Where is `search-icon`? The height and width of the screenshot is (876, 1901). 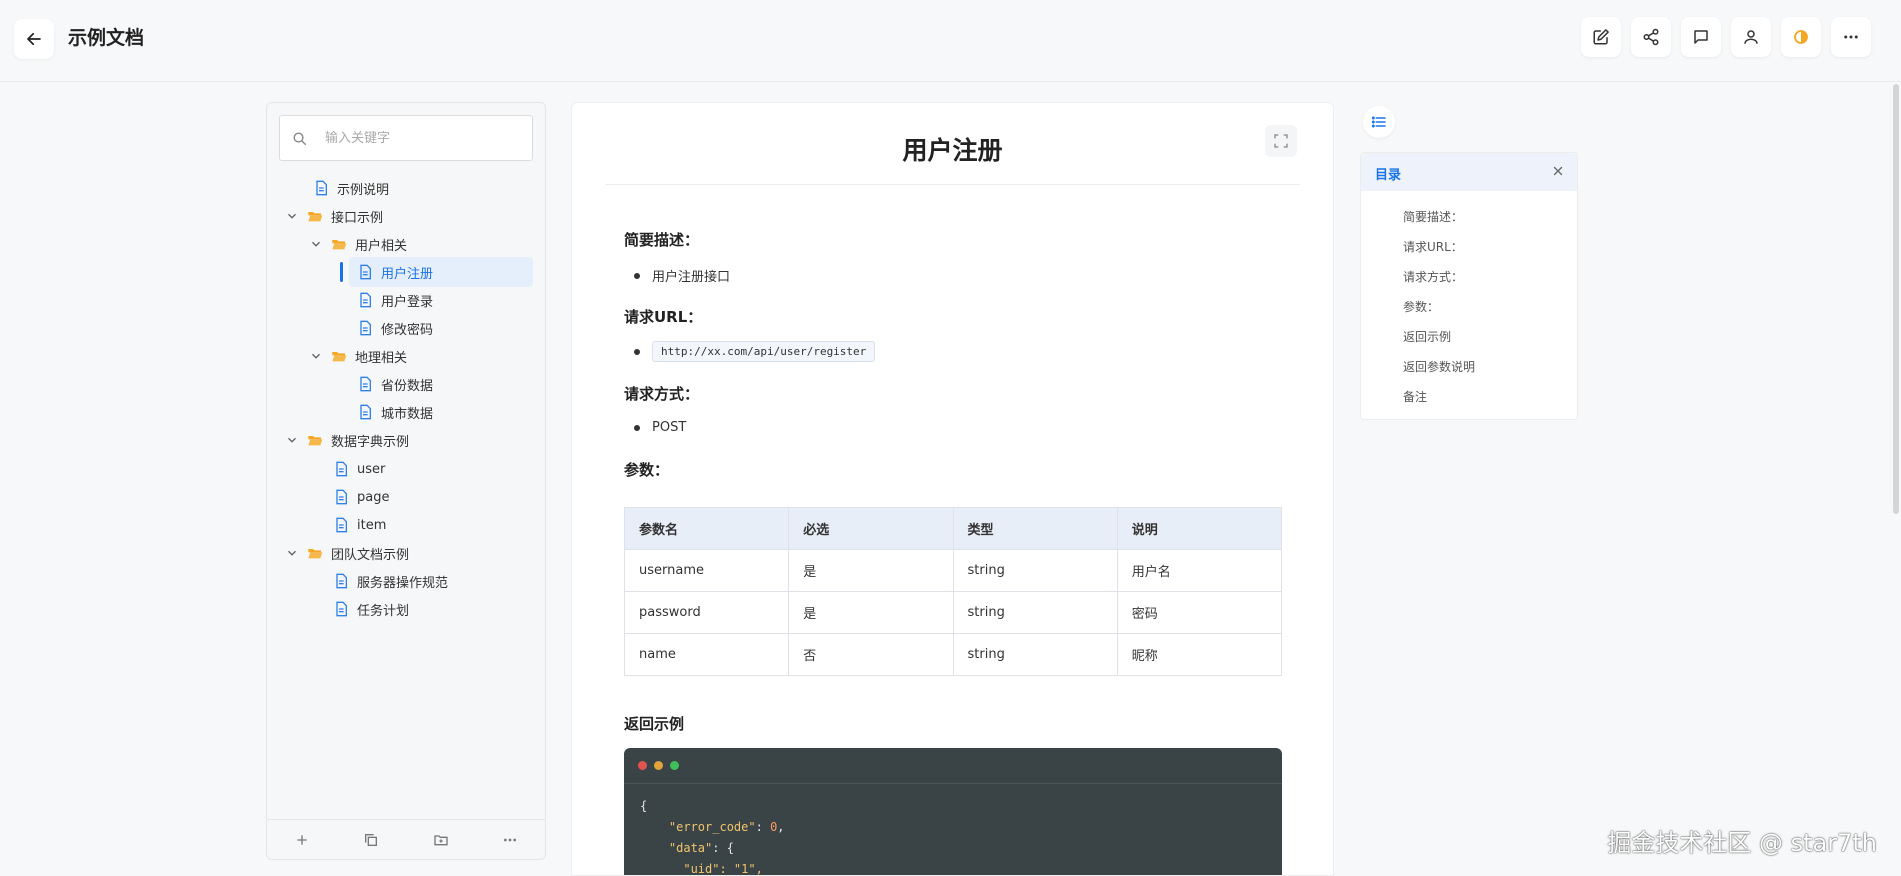 search-icon is located at coordinates (300, 138).